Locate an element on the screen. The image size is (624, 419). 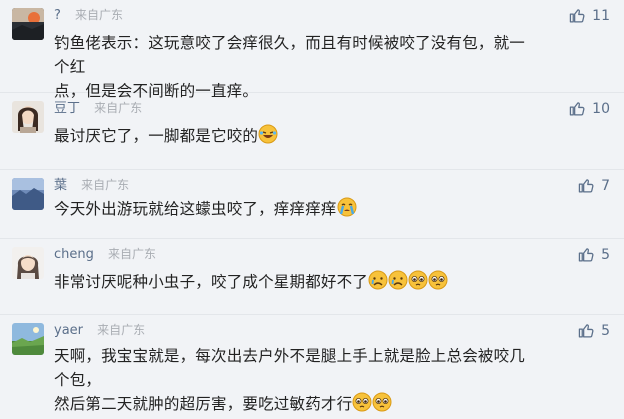
comment-text-line: 最讨厌它了，一脚都是它咬的 is located at coordinates (156, 136).